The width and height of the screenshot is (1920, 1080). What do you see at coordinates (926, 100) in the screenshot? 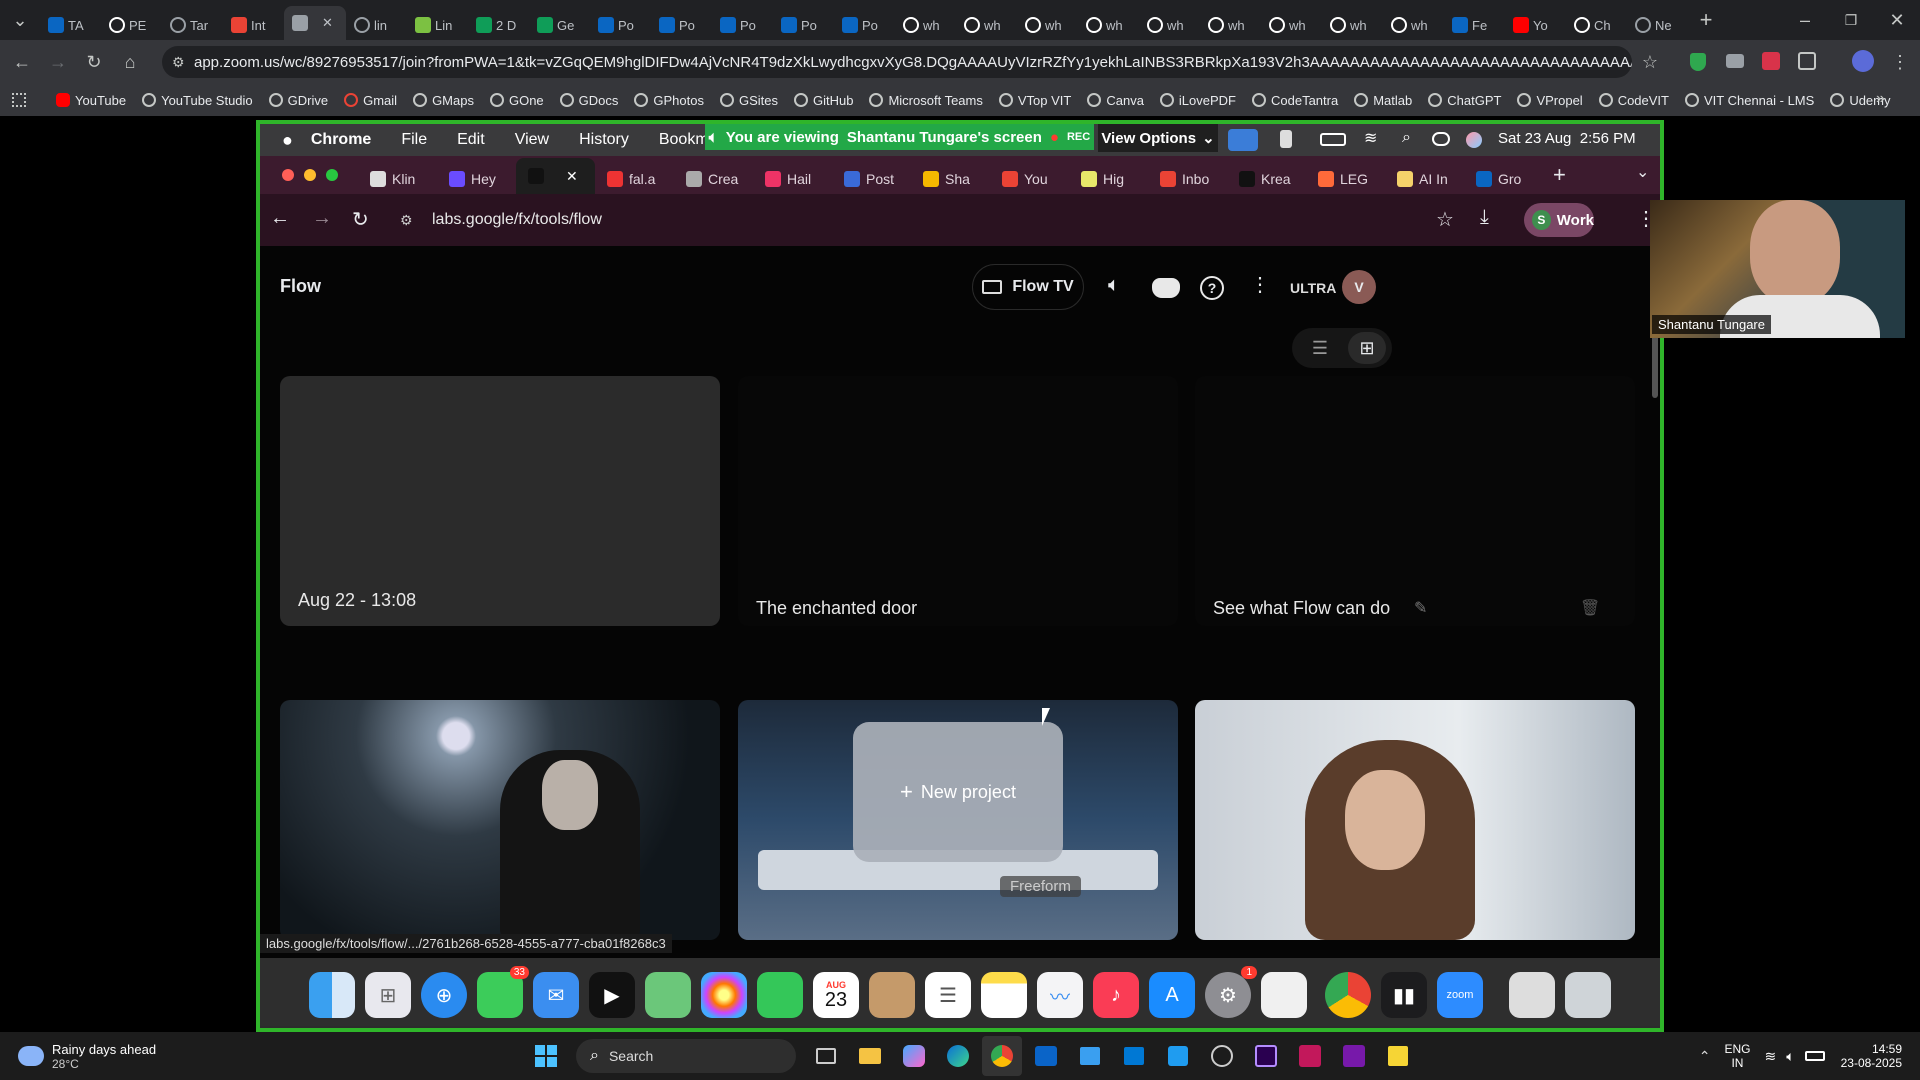
I see `bookmark-item: Microsoft Teams` at bounding box center [926, 100].